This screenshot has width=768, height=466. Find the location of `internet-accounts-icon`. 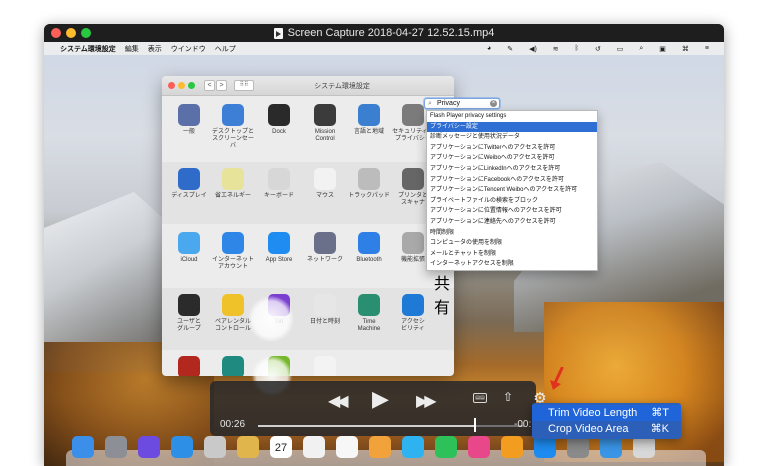

internet-accounts-icon is located at coordinates (233, 243).